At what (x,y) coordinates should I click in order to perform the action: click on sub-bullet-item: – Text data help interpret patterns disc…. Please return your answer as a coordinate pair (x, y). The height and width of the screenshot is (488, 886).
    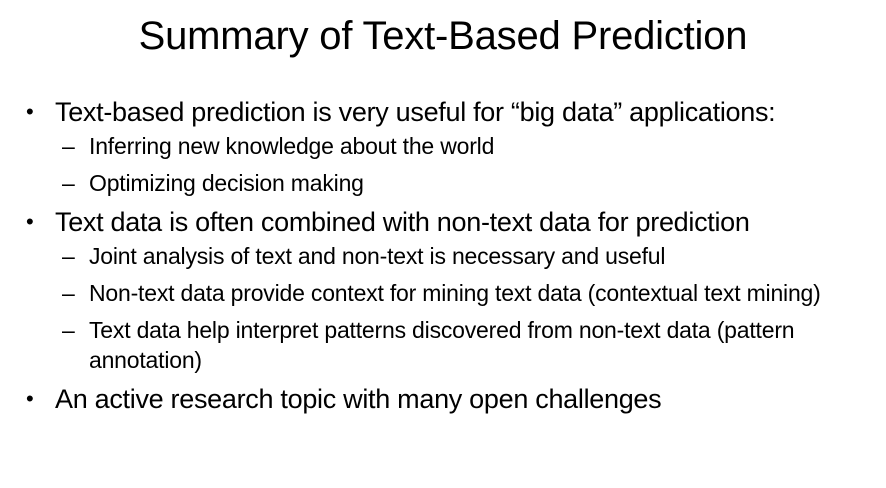
    Looking at the image, I should click on (469, 345).